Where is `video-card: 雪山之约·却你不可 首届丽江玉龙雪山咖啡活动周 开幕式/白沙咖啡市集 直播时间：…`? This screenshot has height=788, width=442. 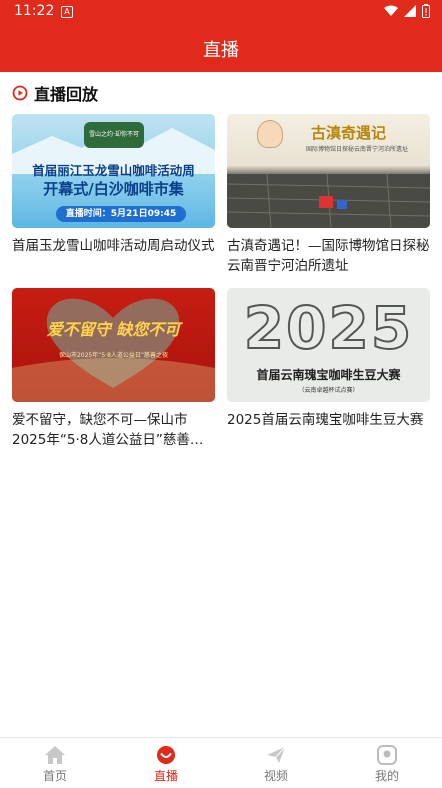 video-card: 雪山之约·却你不可 首届丽江玉龙雪山咖啡活动周 开幕式/白沙咖啡市集 直播时间：… is located at coordinates (113, 185).